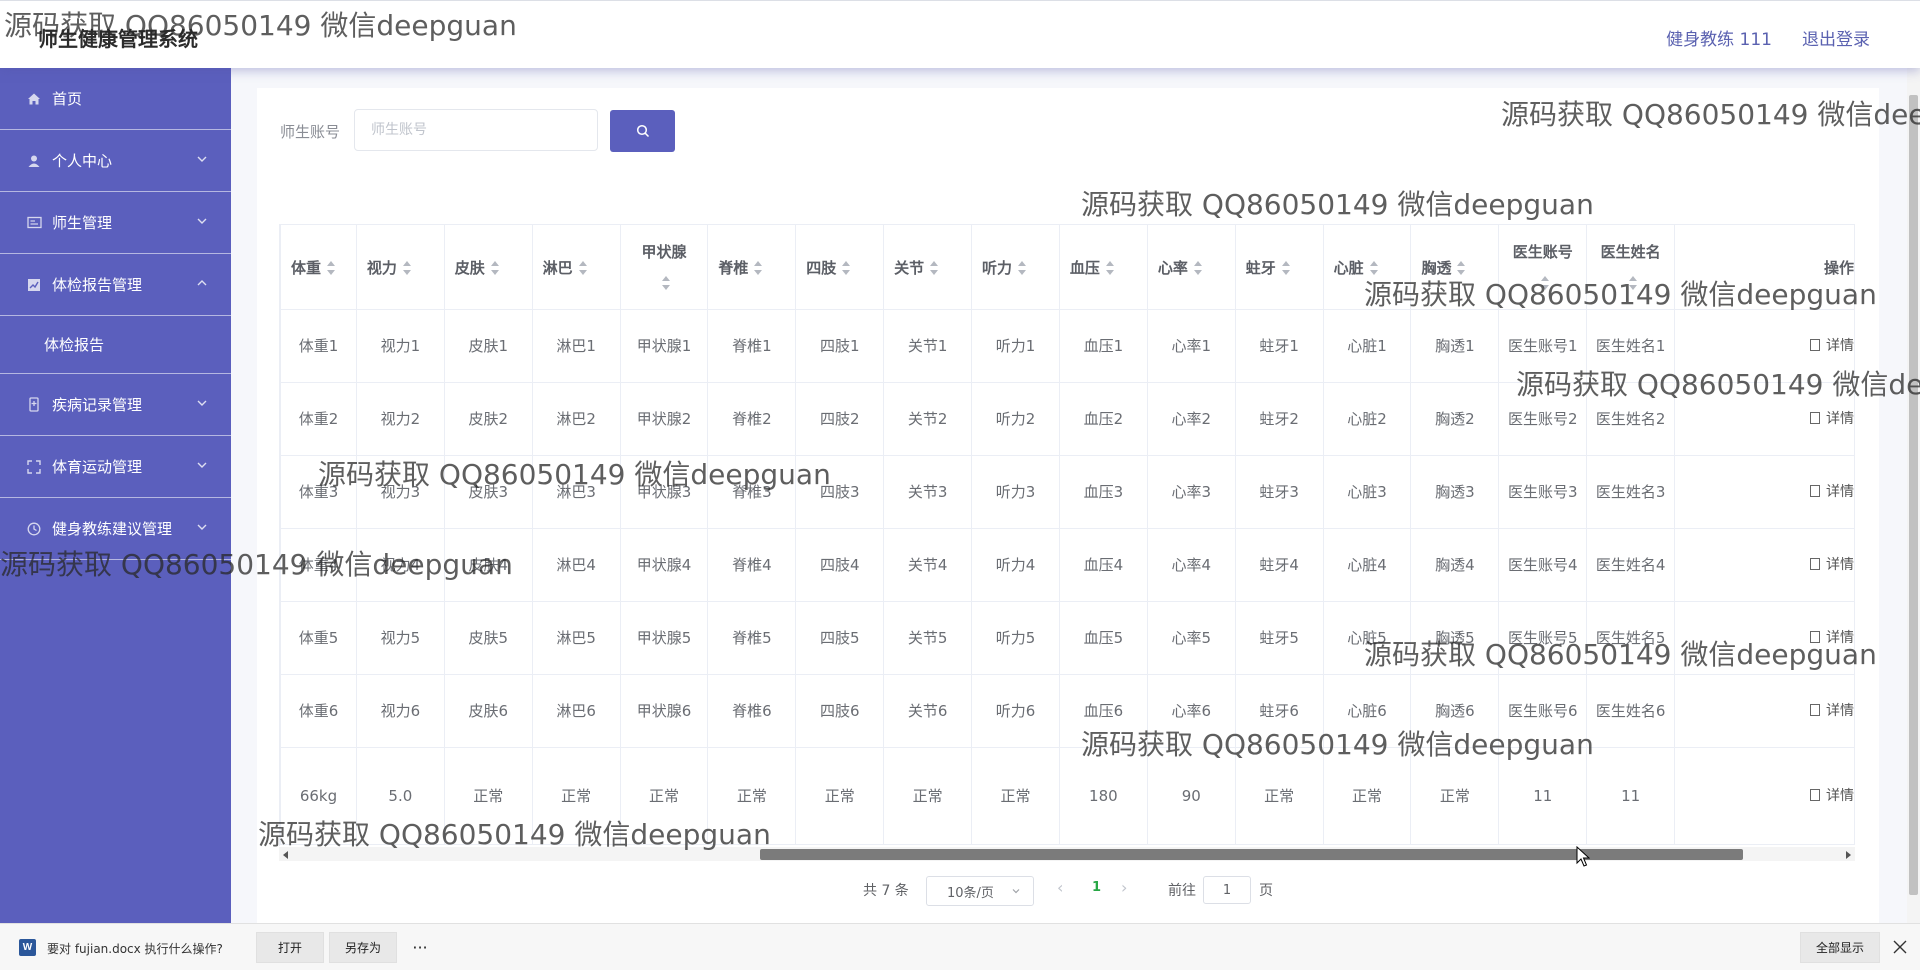  What do you see at coordinates (664, 267) in the screenshot?
I see `column-header: 甲状腺` at bounding box center [664, 267].